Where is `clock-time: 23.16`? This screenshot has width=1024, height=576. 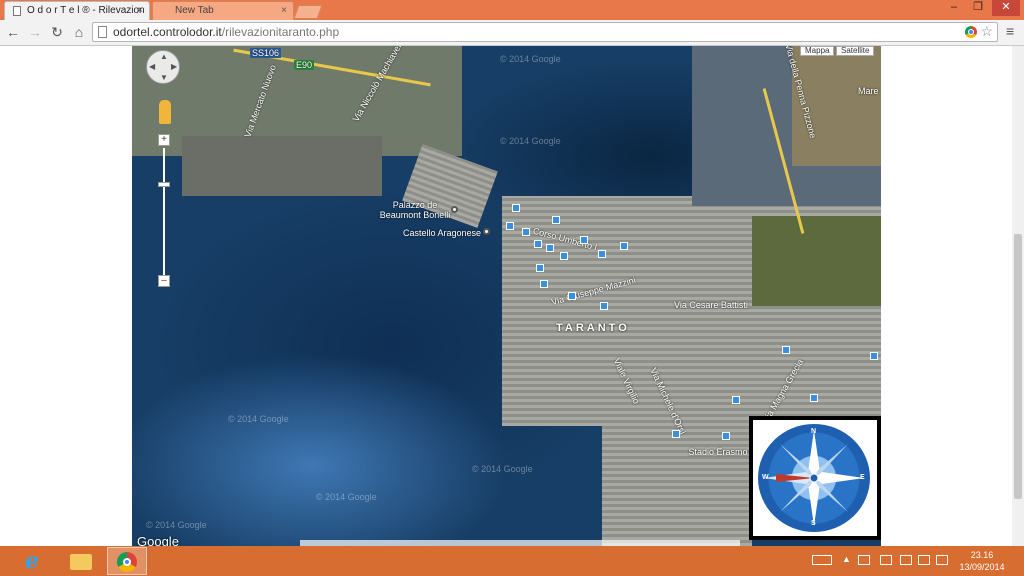 clock-time: 23.16 is located at coordinates (982, 555).